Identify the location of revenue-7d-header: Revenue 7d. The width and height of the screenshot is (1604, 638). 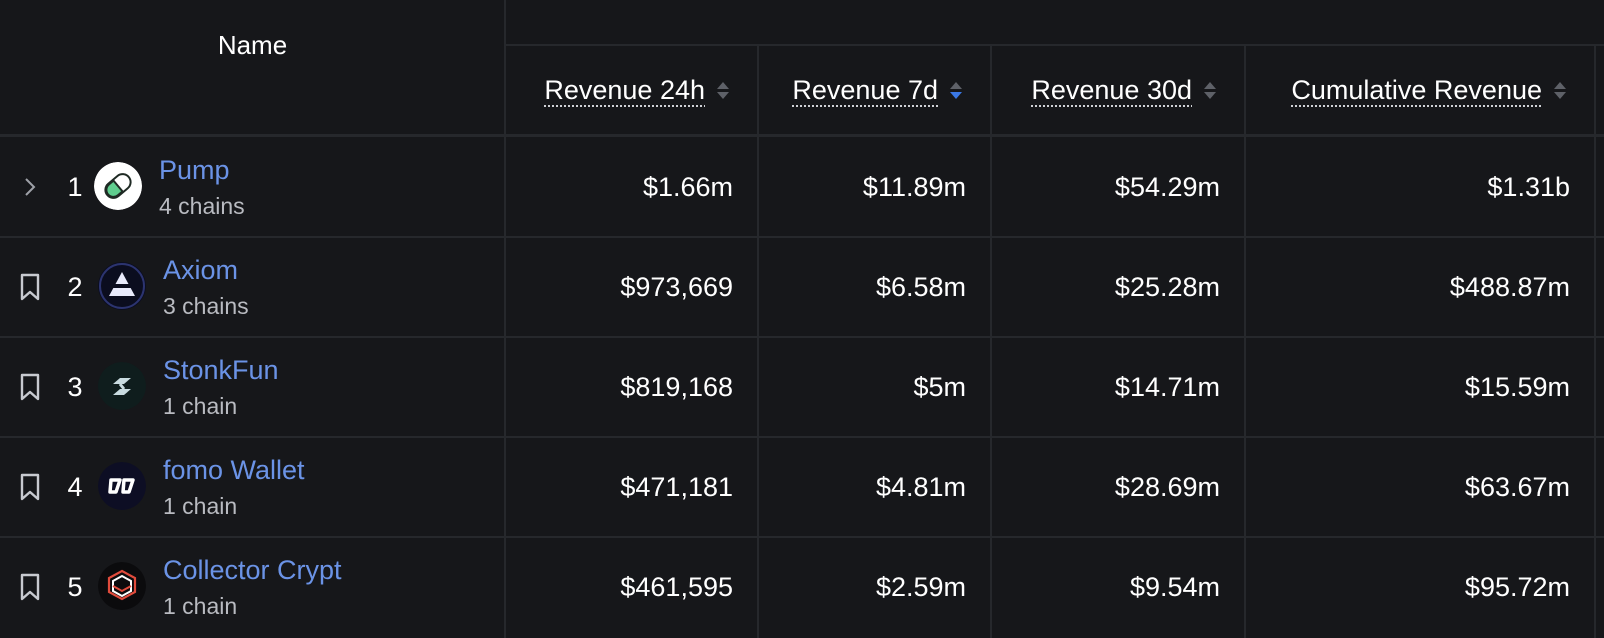
(874, 90).